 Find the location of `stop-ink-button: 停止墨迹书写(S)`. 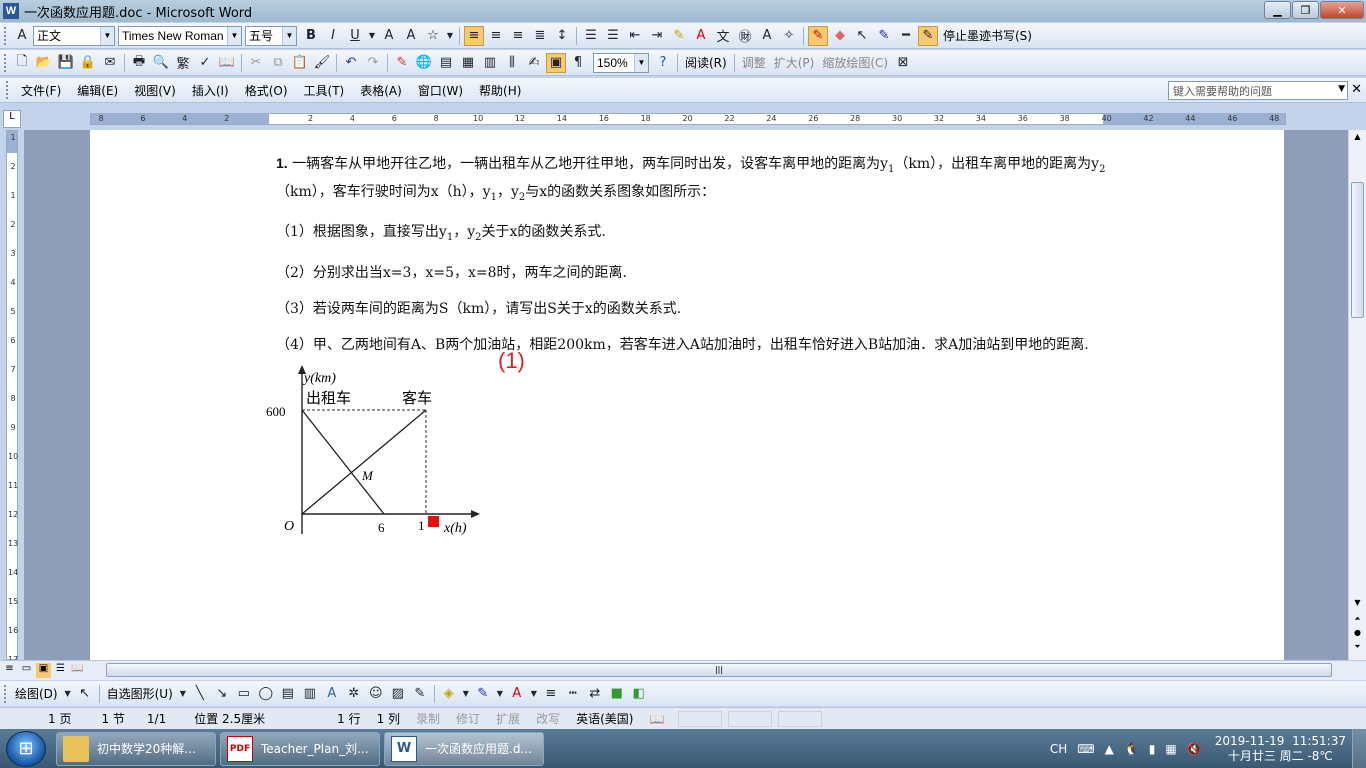

stop-ink-button: 停止墨迹书写(S) is located at coordinates (987, 35).